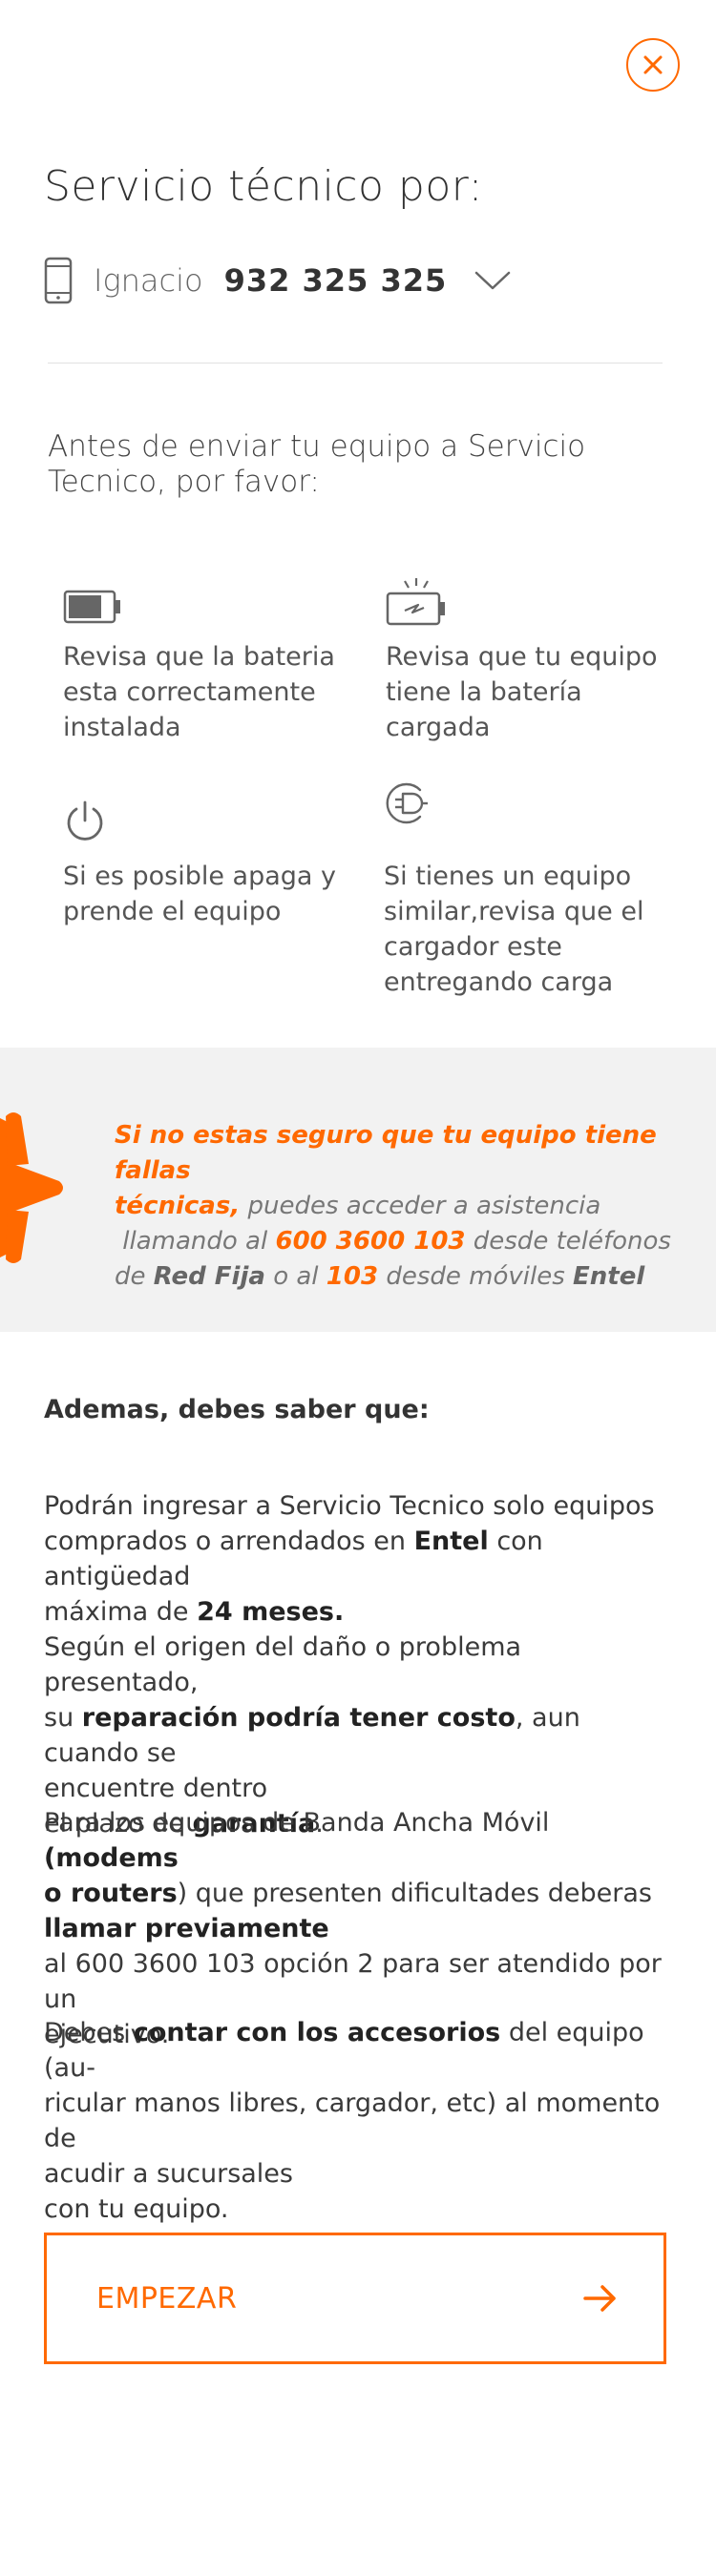  I want to click on chevron-down-icon, so click(493, 280).